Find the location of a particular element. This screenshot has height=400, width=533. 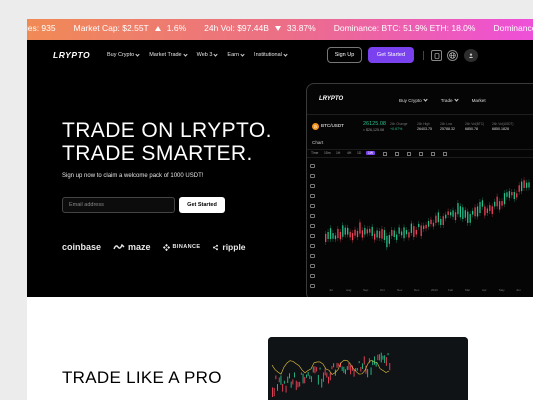

price-usd: ≈ $26,125.08 is located at coordinates (373, 130).